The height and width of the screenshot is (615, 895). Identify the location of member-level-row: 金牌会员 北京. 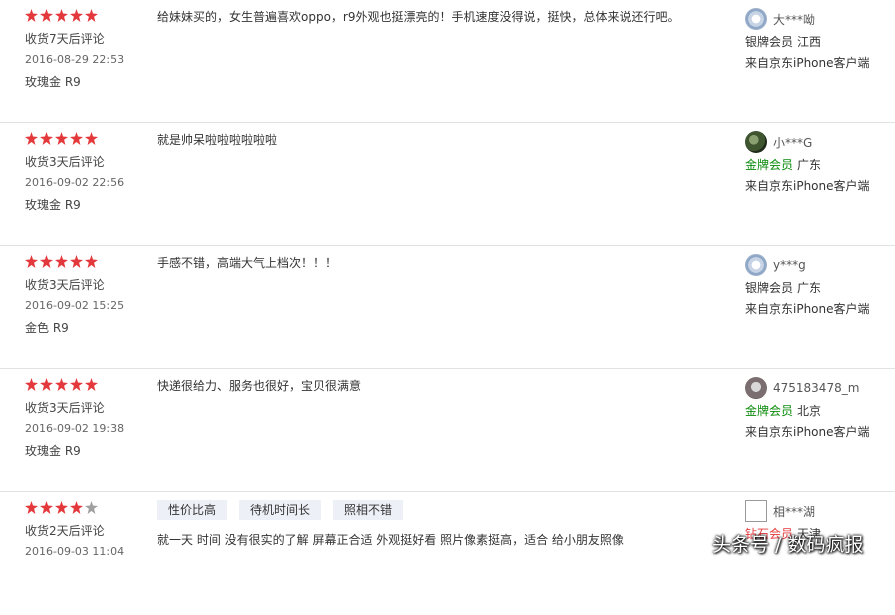
(817, 411).